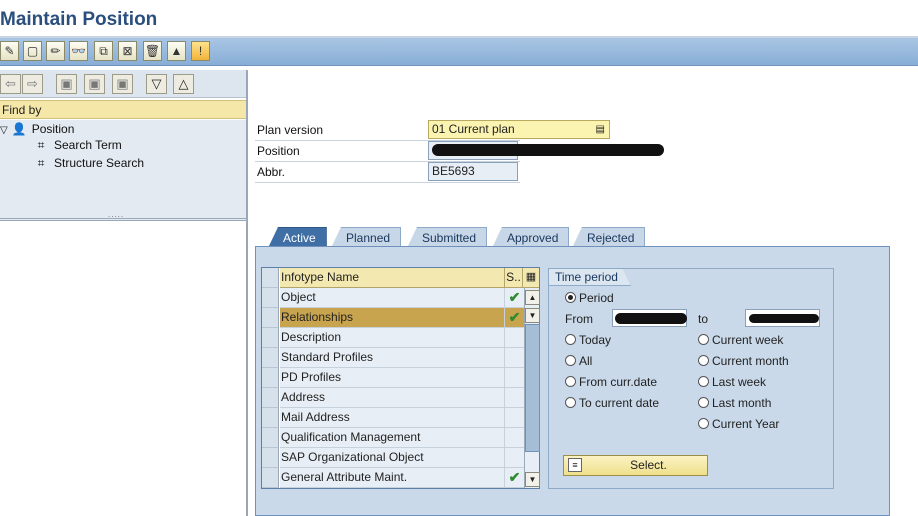 The image size is (918, 516). I want to click on expand-all-icon: ▽, so click(156, 84).